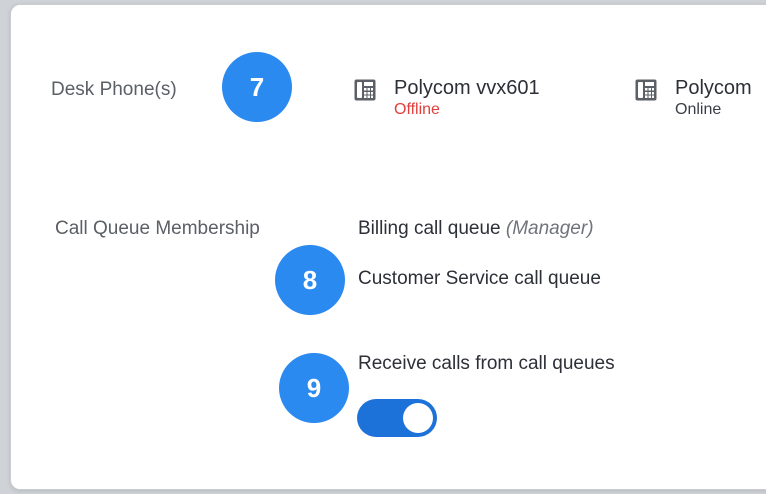 This screenshot has width=766, height=494. I want to click on call-queue-item-customer-service: Customer Service call queue, so click(479, 279).